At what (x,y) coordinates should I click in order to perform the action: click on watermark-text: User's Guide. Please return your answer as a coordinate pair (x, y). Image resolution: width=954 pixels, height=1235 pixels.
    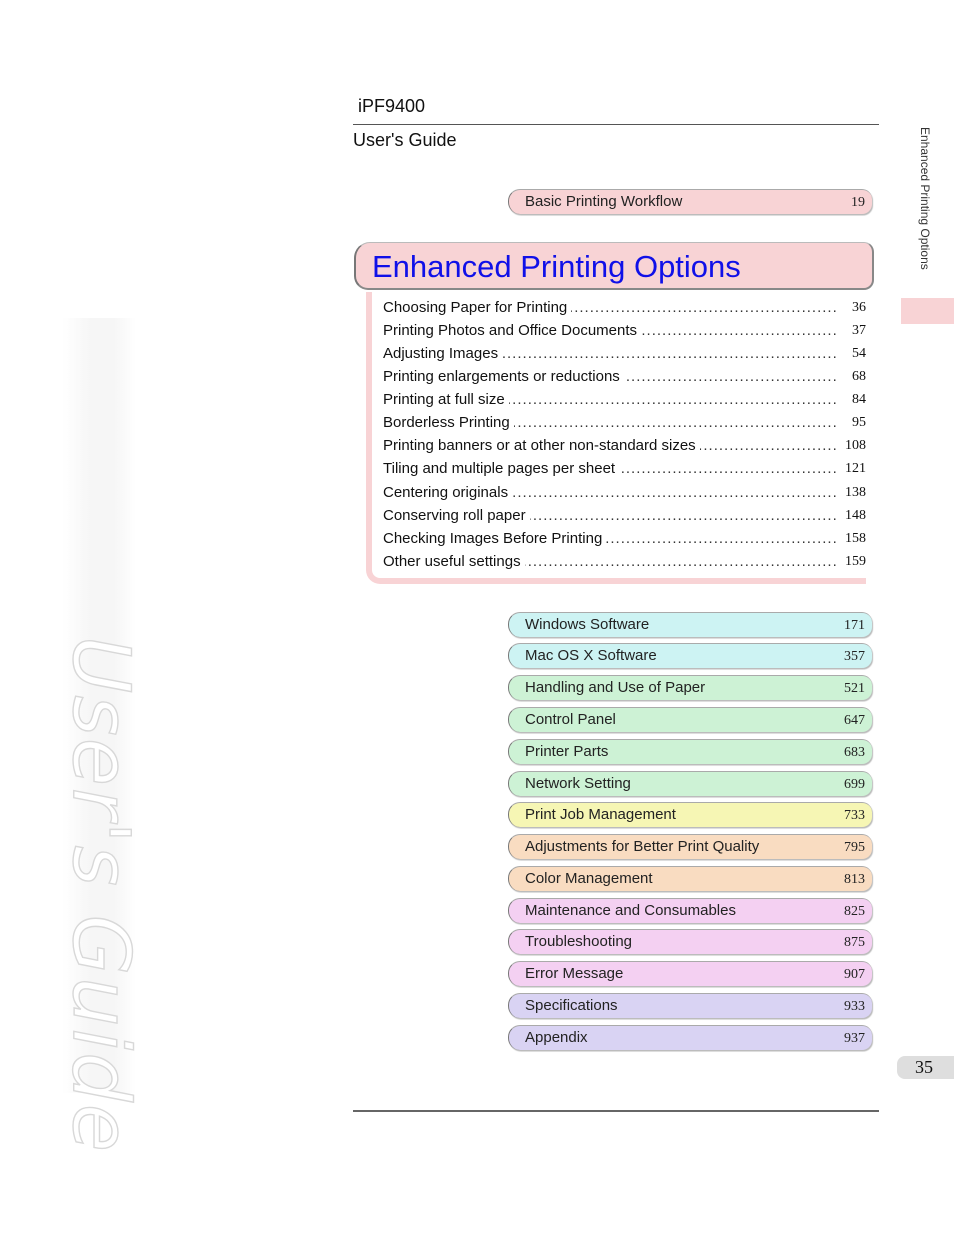
    Looking at the image, I should click on (99, 894).